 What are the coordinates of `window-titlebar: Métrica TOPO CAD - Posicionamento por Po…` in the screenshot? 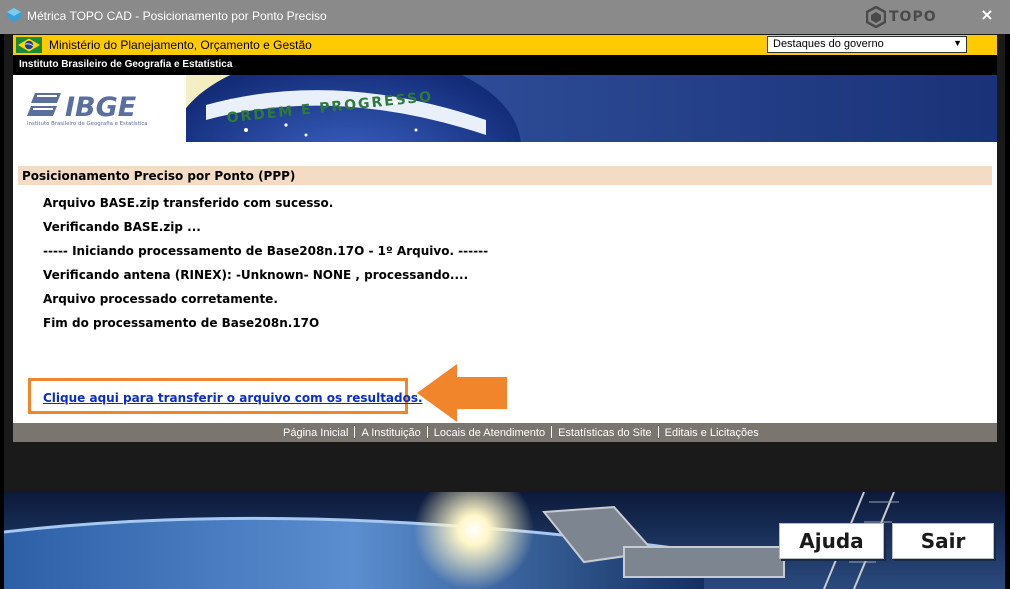 It's located at (505, 17).